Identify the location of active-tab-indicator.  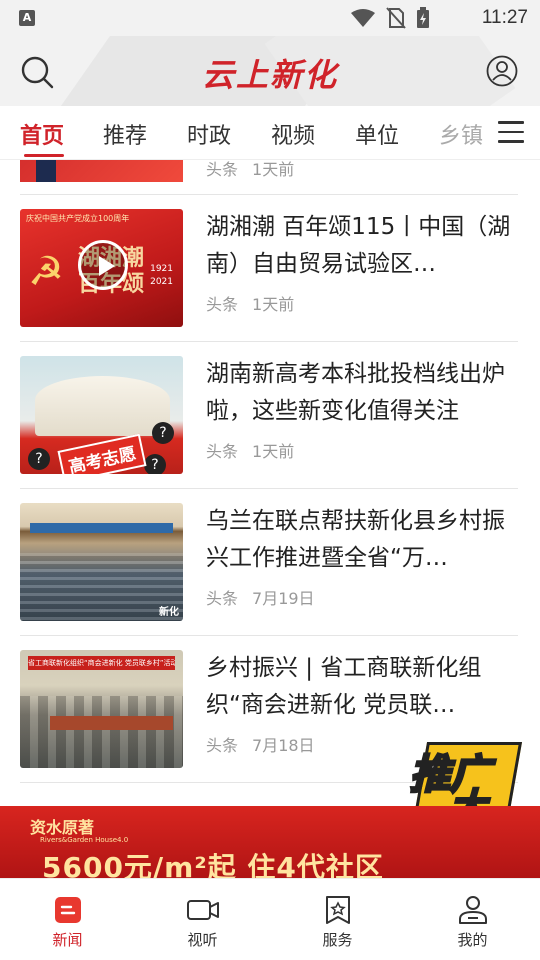
(44, 155).